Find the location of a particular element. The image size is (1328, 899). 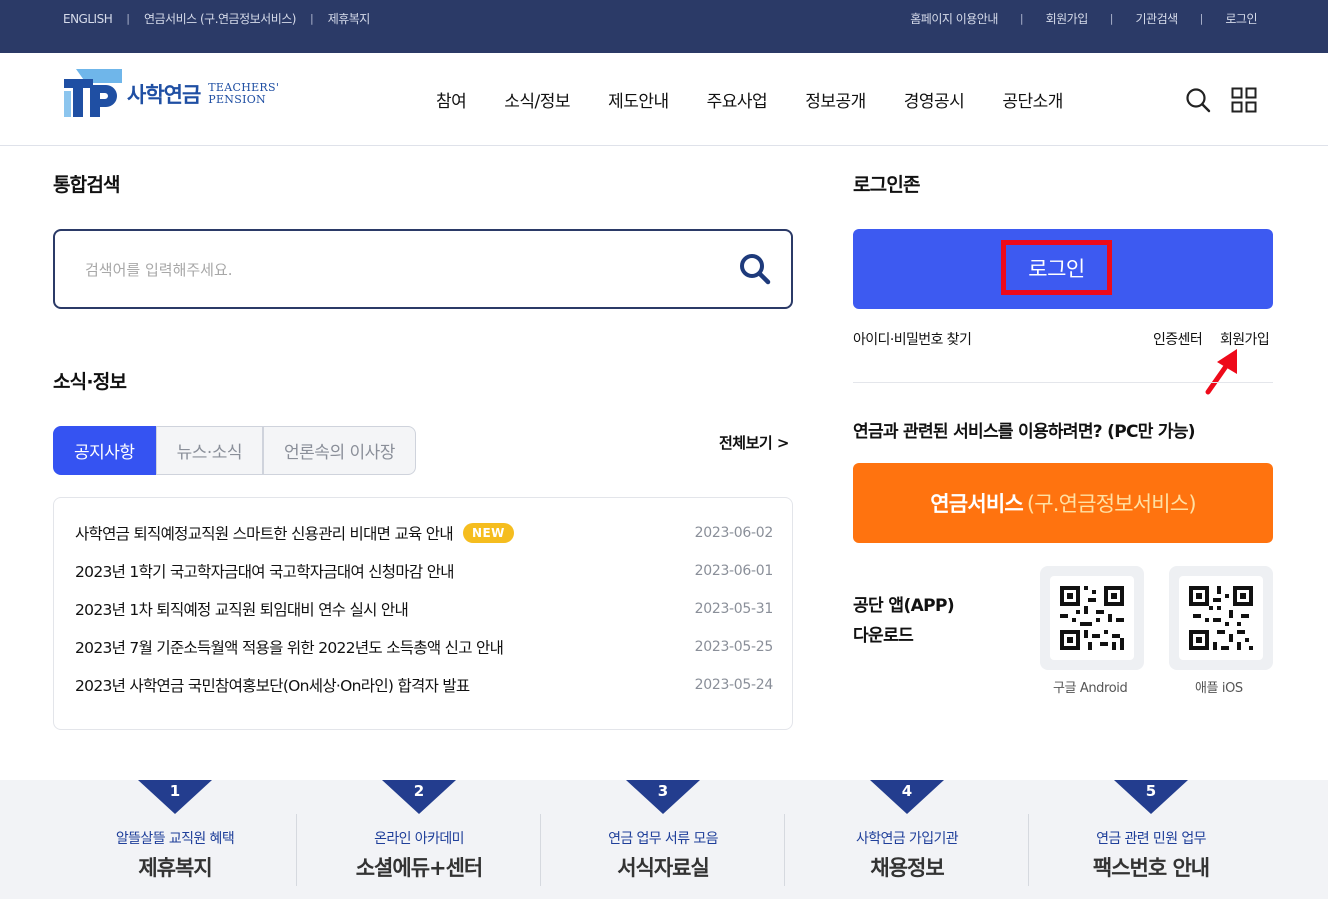

news-title: 2023년 1학기 국고학자금대여 국고학자금대여 신청마감 안내 is located at coordinates (265, 571).